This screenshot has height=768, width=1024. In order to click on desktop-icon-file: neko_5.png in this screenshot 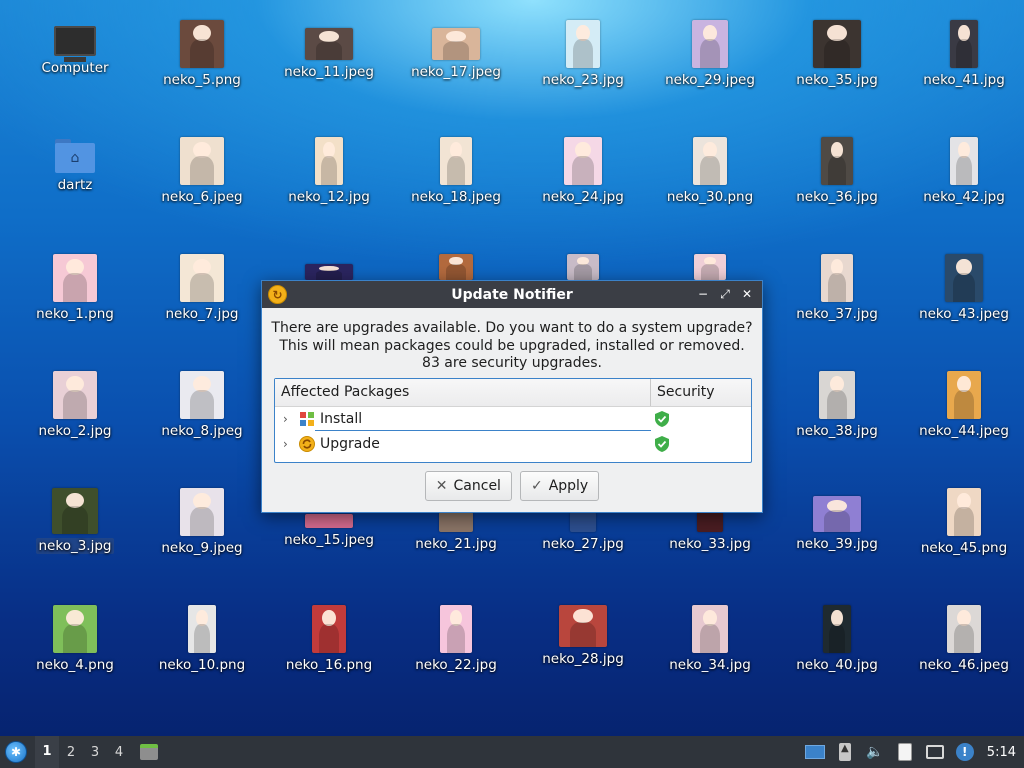, I will do `click(202, 58)`.